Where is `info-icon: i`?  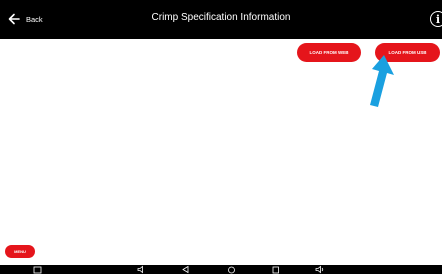 info-icon: i is located at coordinates (436, 19).